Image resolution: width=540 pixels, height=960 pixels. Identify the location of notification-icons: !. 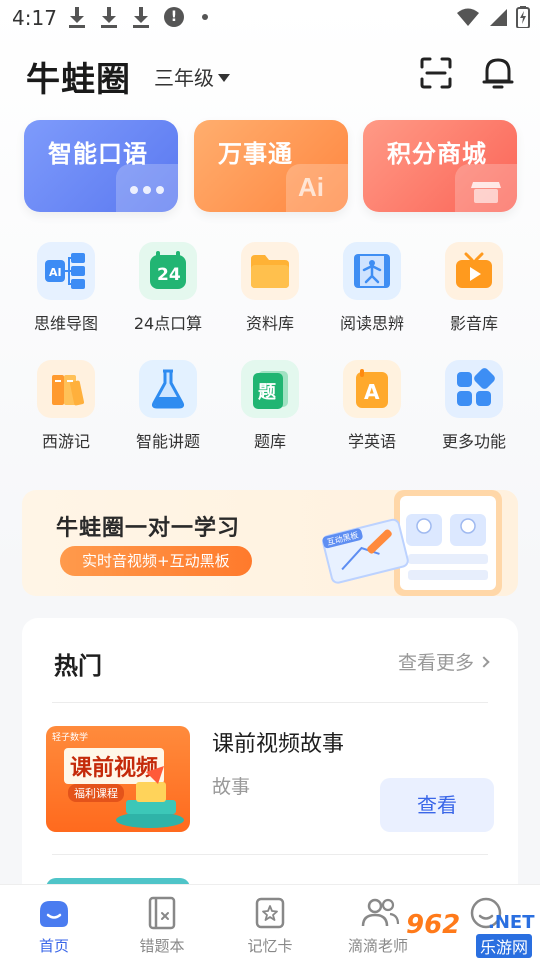
(138, 17).